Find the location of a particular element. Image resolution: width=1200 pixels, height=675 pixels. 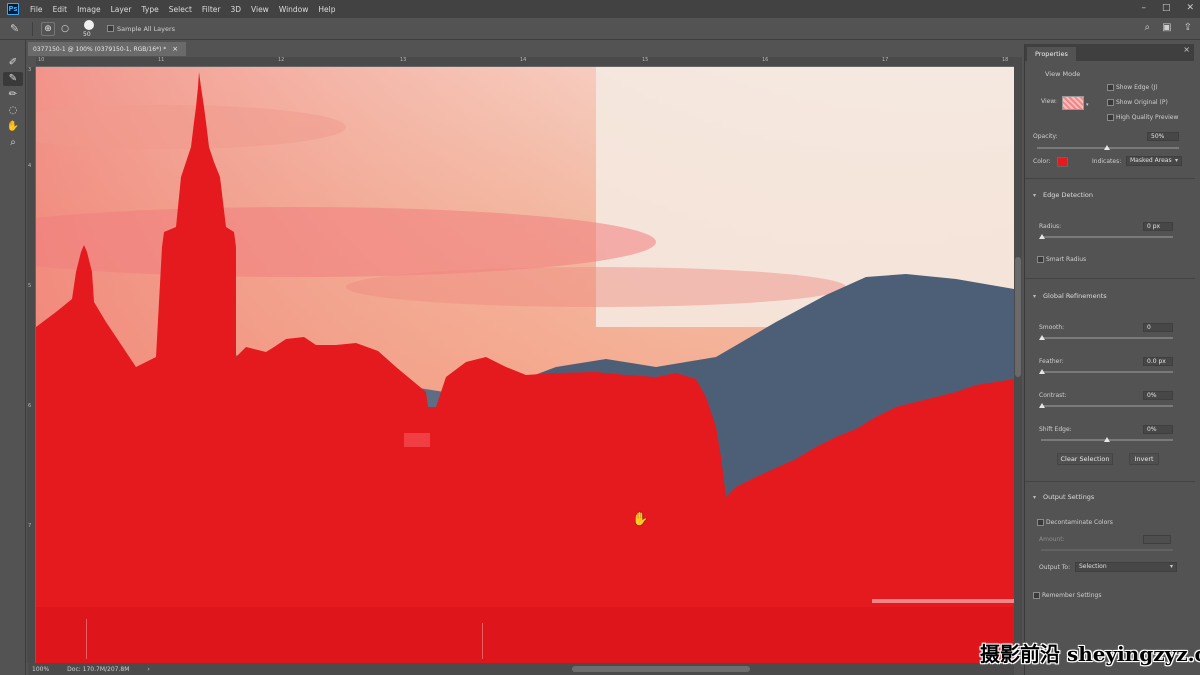

menu-3d: 3D is located at coordinates (235, 9).